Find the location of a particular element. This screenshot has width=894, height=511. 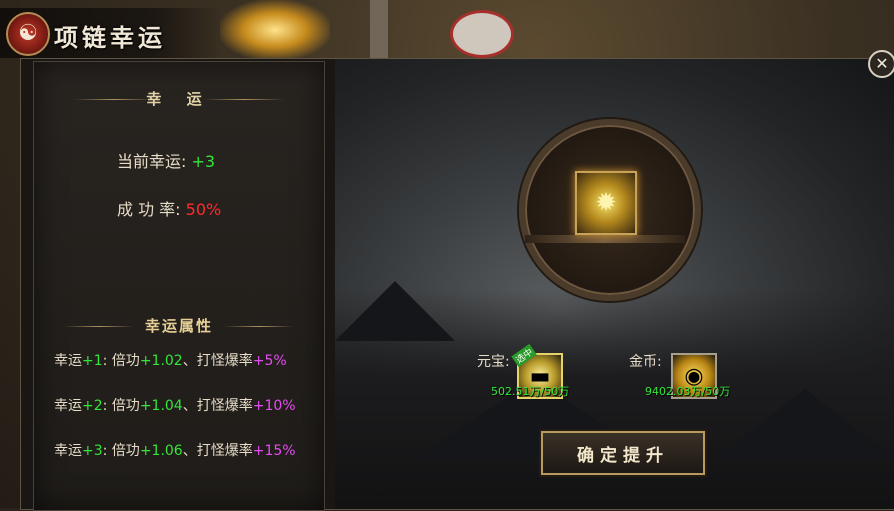

attr-luck-level: +3 is located at coordinates (92, 451).